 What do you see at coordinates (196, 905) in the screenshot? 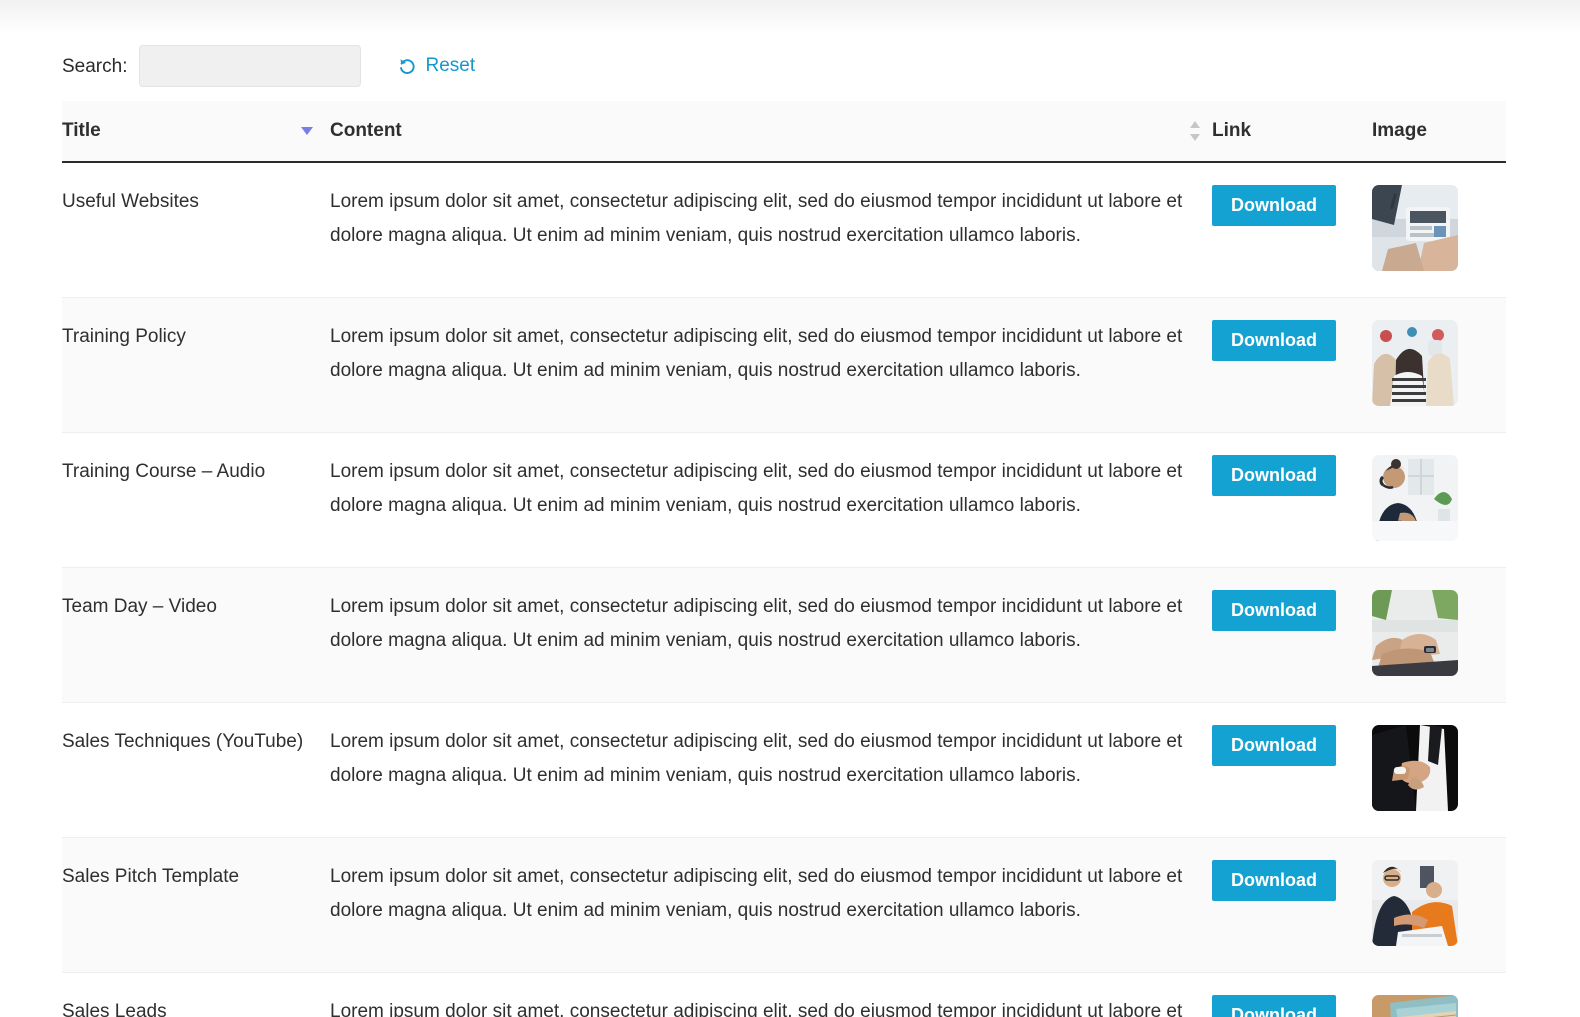
I see `cell-title: Sales Pitch Template` at bounding box center [196, 905].